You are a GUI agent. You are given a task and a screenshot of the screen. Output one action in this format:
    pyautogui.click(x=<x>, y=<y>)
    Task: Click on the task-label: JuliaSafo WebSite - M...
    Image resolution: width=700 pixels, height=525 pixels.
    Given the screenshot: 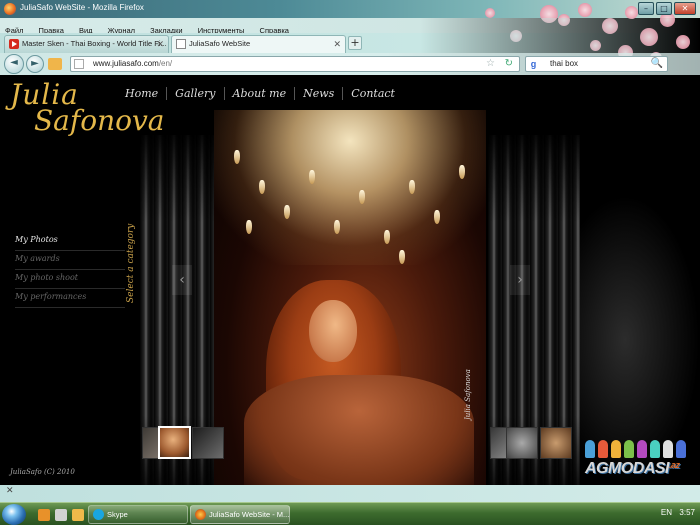 What is the action you would take?
    pyautogui.click(x=249, y=514)
    